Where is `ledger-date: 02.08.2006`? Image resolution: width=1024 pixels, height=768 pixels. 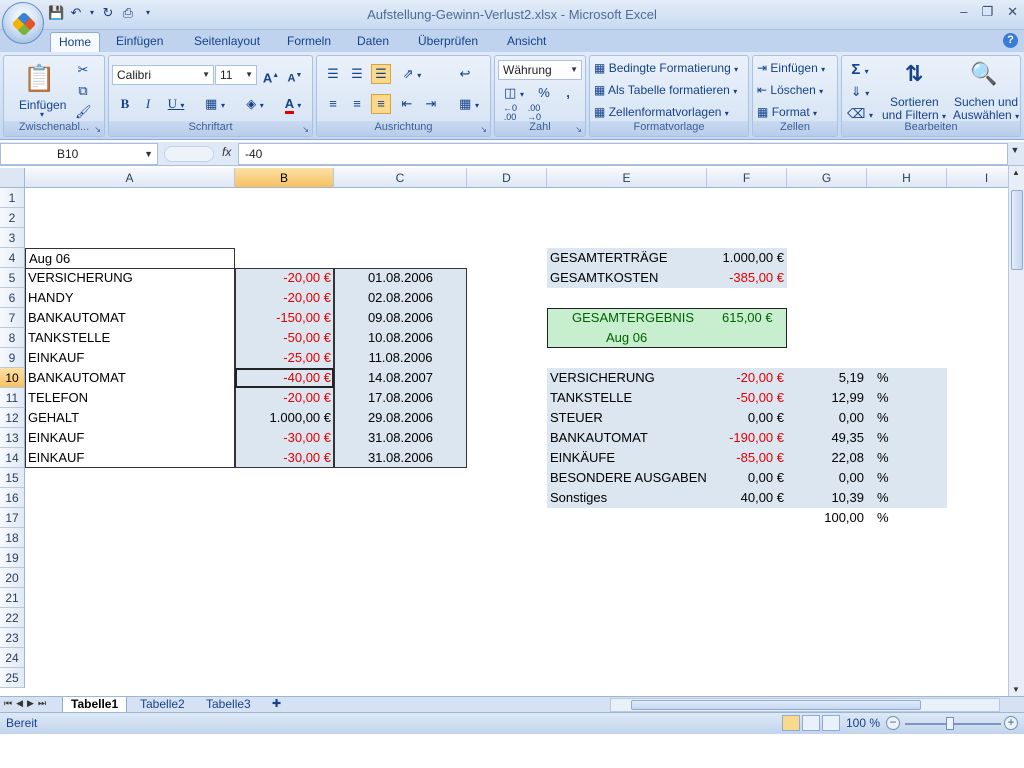
ledger-date: 02.08.2006 is located at coordinates (400, 298).